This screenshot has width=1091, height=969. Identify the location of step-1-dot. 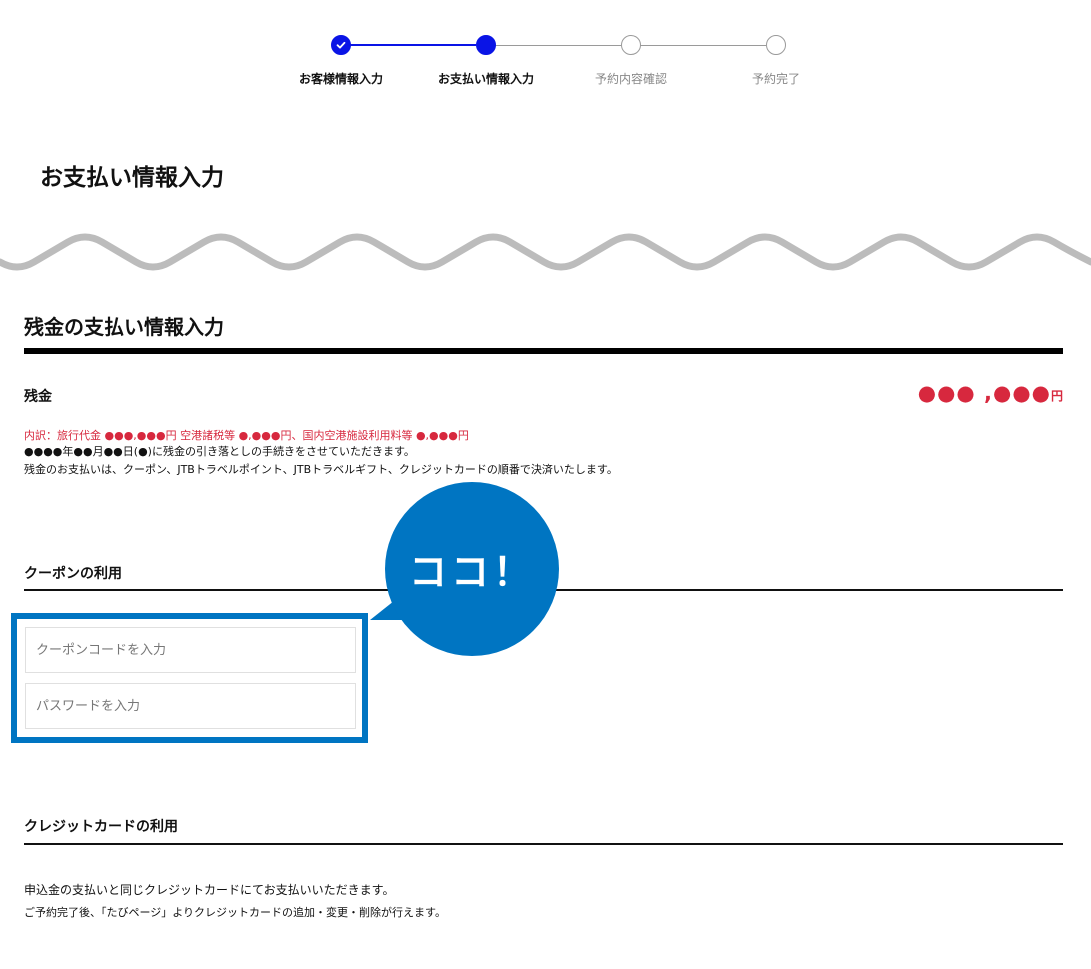
(341, 45).